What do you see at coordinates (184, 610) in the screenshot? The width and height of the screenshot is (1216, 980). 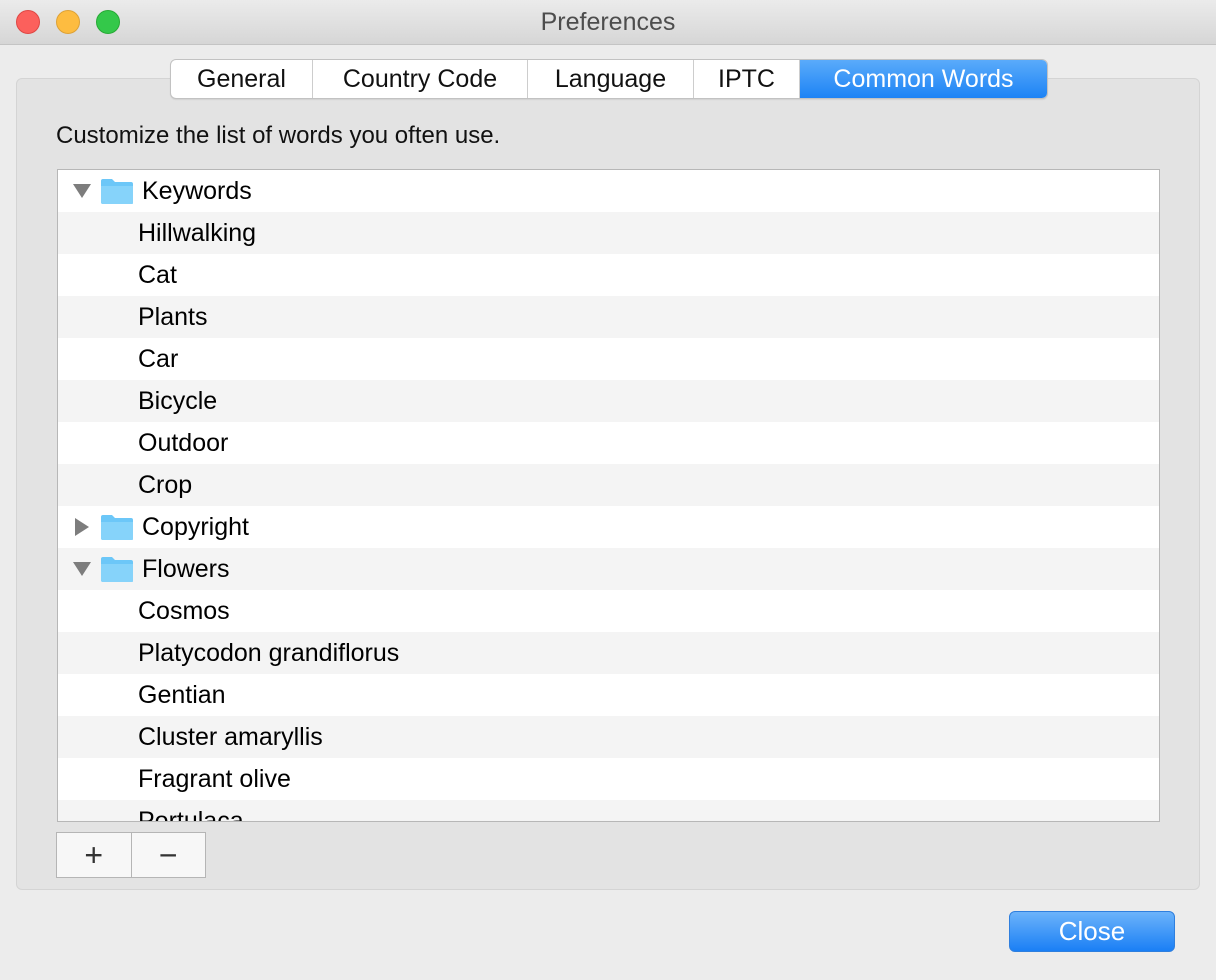 I see `item-label: Cosmos` at bounding box center [184, 610].